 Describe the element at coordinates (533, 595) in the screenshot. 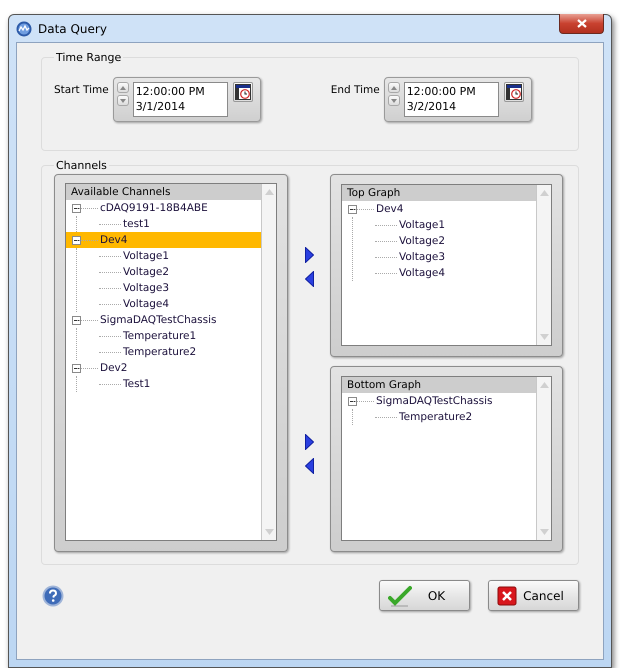

I see `cancel-button: Cancel` at that location.